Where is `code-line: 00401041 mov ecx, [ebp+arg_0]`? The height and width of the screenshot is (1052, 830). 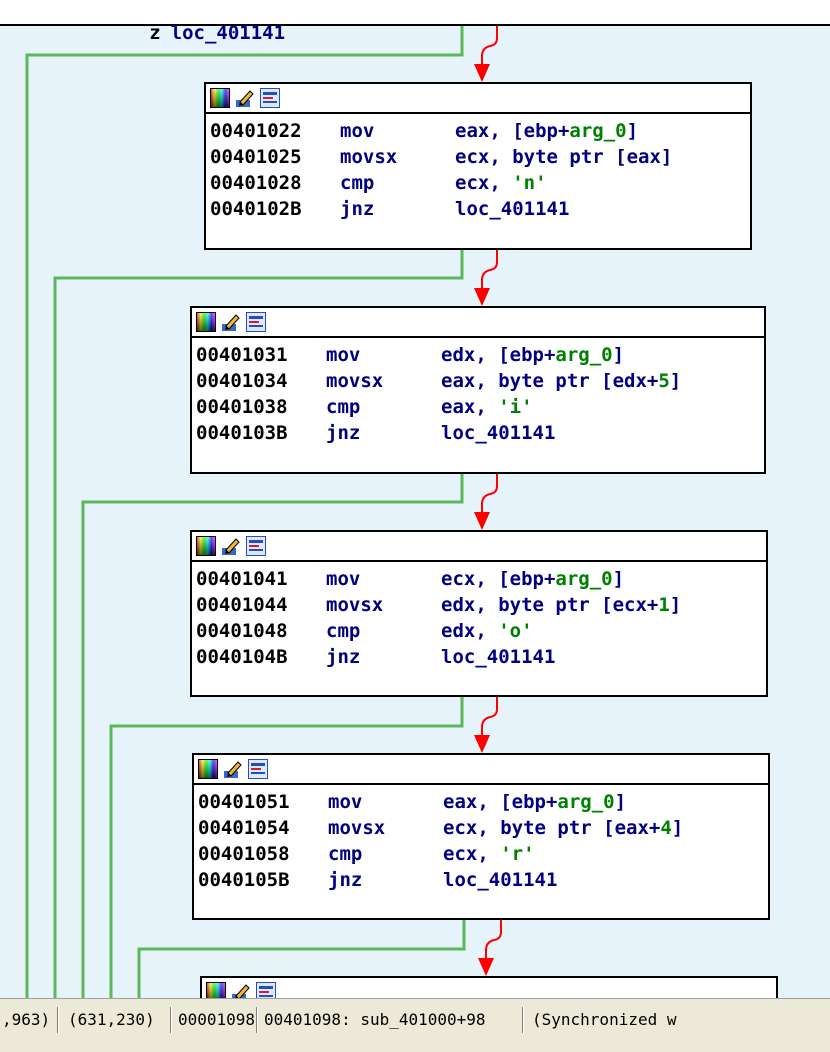
code-line: 00401041 mov ecx, [ebp+arg_0] is located at coordinates (481, 579).